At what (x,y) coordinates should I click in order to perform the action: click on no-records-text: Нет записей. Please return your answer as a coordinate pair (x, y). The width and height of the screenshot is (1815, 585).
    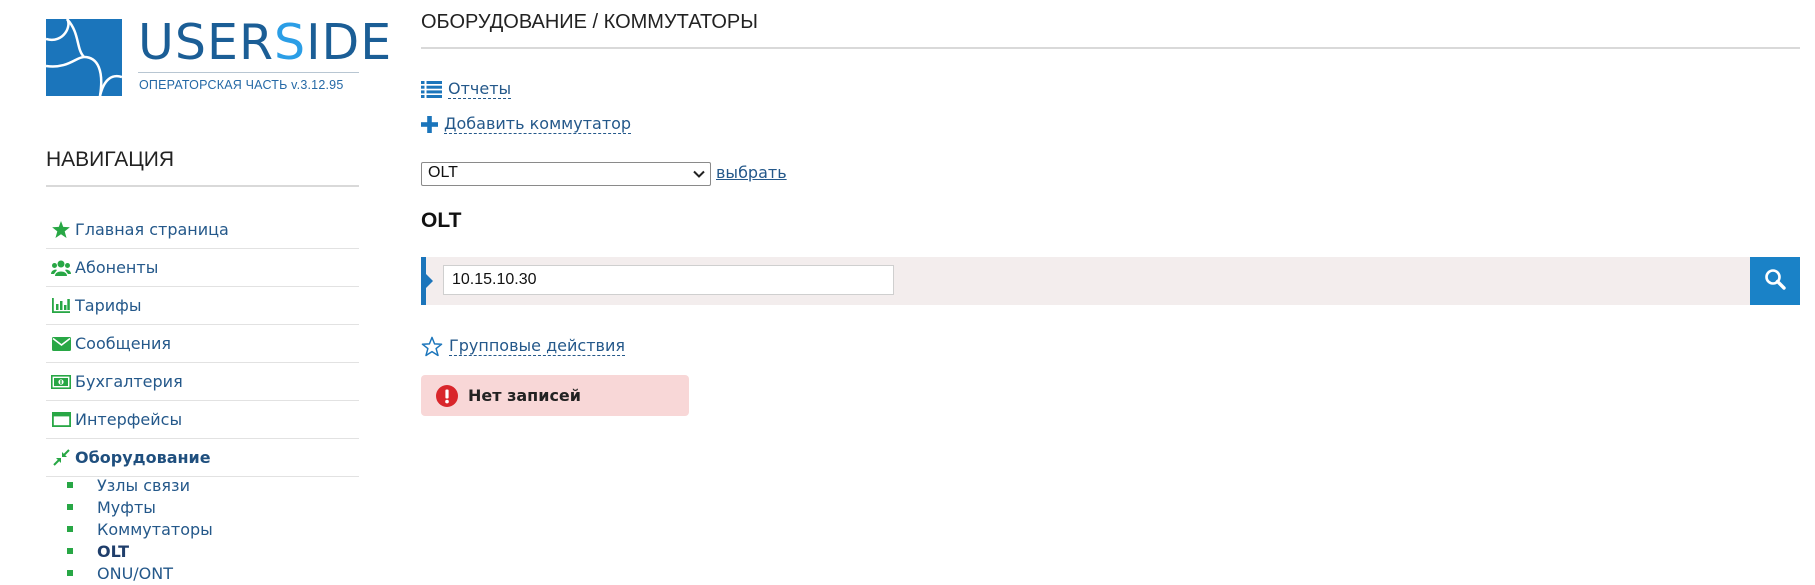
    Looking at the image, I should click on (524, 395).